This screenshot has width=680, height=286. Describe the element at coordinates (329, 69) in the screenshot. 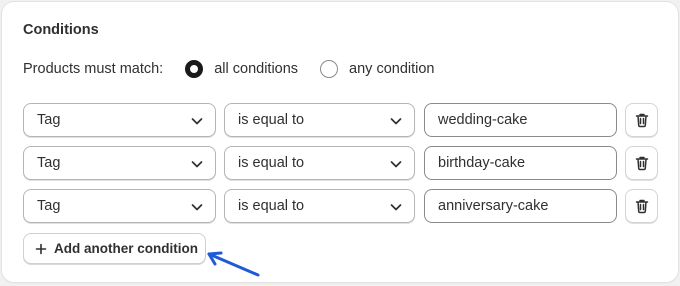

I see `radio-any-condition` at that location.